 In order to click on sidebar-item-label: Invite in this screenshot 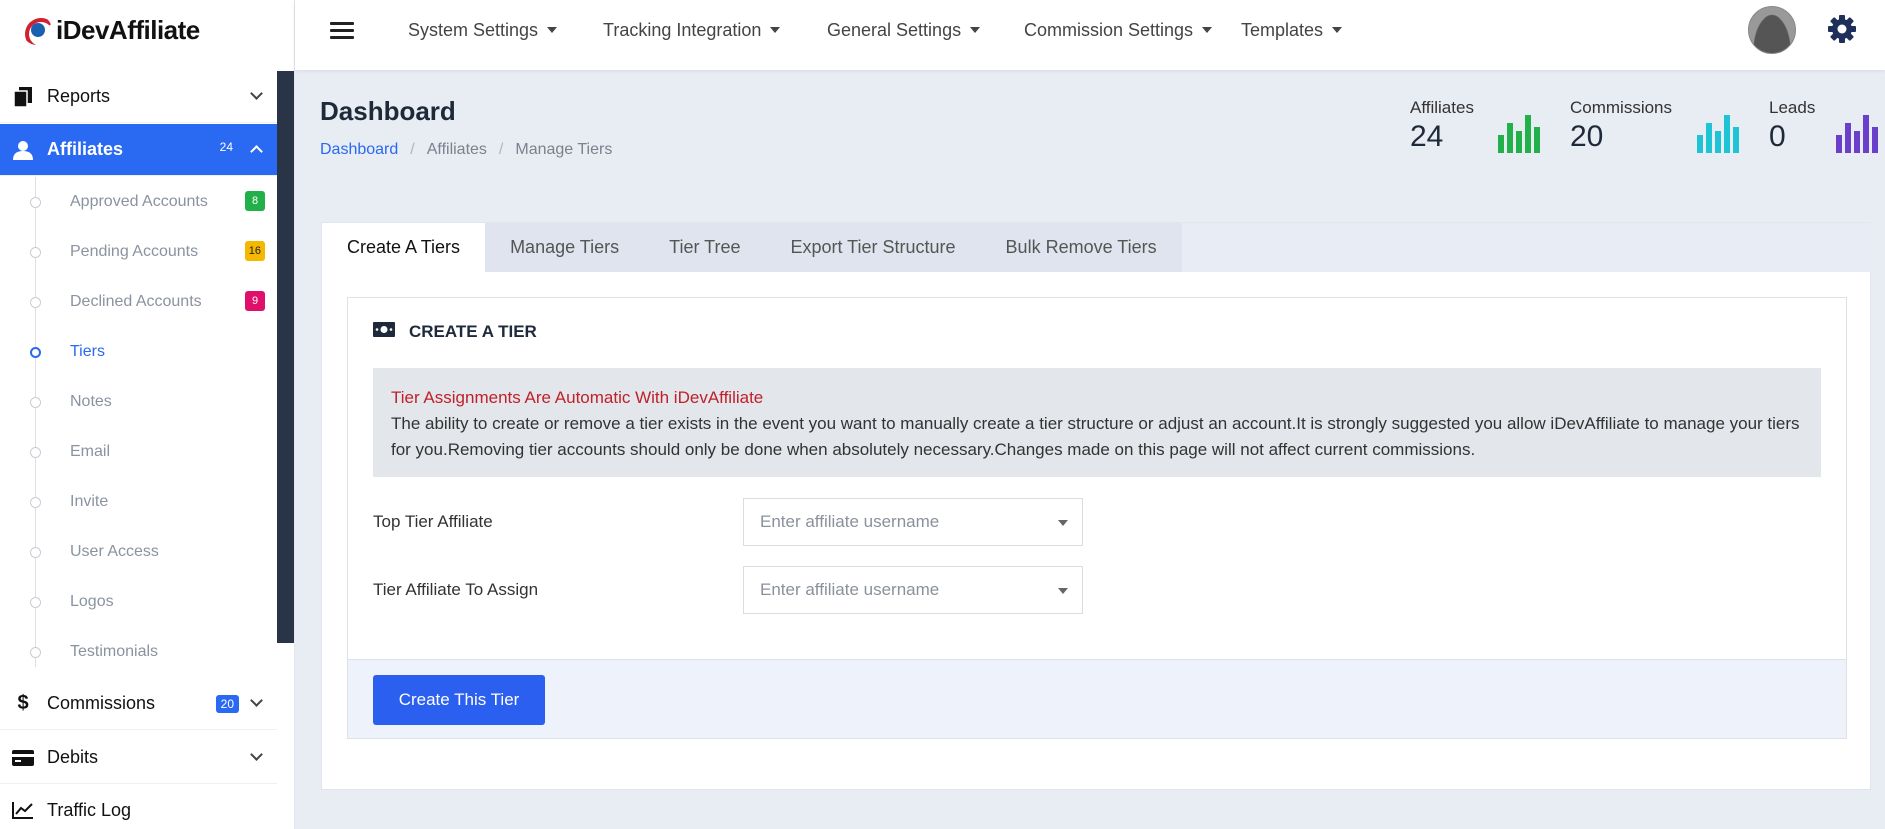, I will do `click(89, 501)`.